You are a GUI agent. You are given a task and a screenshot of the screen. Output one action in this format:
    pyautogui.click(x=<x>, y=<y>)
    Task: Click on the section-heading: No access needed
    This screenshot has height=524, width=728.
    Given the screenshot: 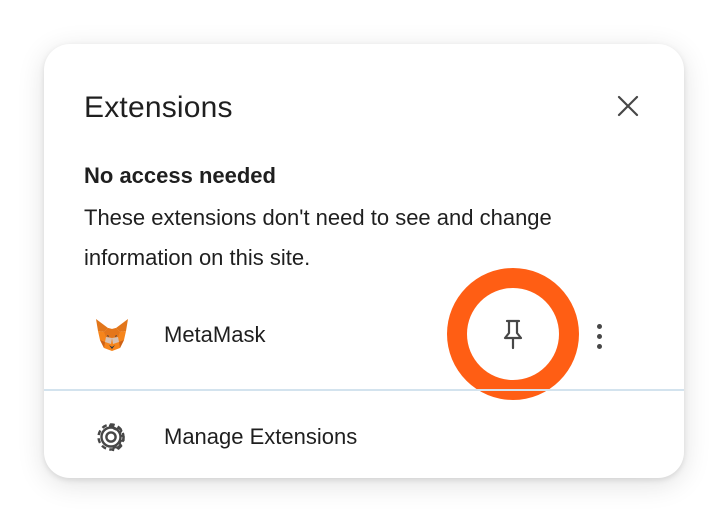 What is the action you would take?
    pyautogui.click(x=180, y=175)
    